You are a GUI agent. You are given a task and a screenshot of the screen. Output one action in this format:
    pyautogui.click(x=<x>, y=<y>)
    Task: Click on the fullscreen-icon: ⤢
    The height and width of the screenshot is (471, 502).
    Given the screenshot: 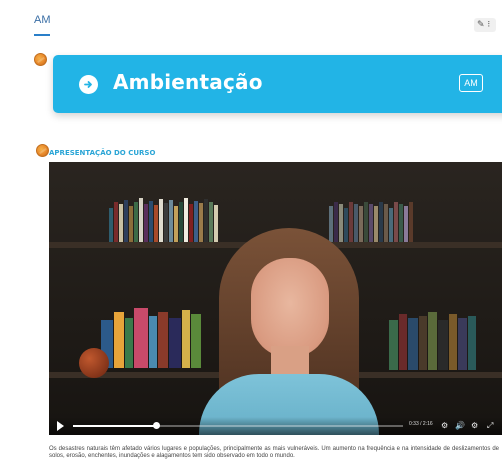 What is the action you would take?
    pyautogui.click(x=490, y=426)
    